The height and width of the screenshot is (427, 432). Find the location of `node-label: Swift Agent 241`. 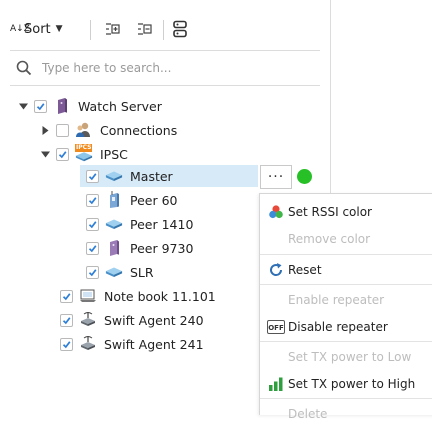

node-label: Swift Agent 241 is located at coordinates (154, 344).